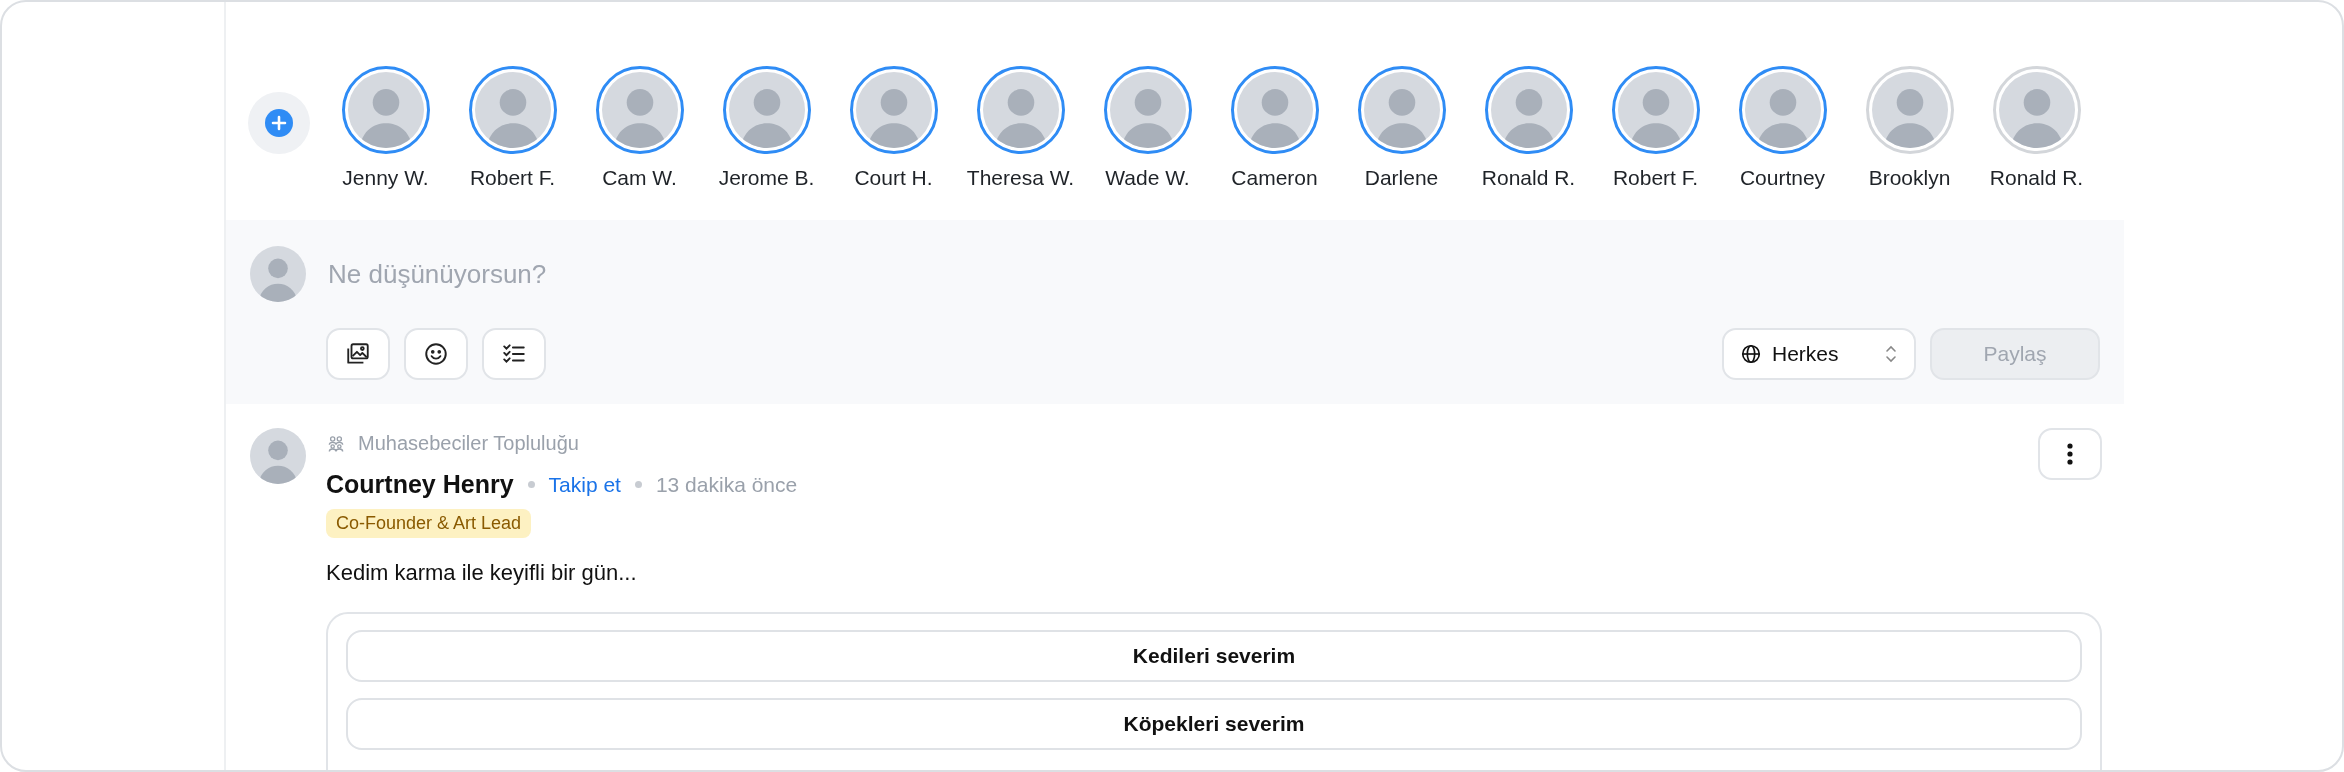 The image size is (2344, 772). Describe the element at coordinates (1751, 354) in the screenshot. I see `globe-icon` at that location.